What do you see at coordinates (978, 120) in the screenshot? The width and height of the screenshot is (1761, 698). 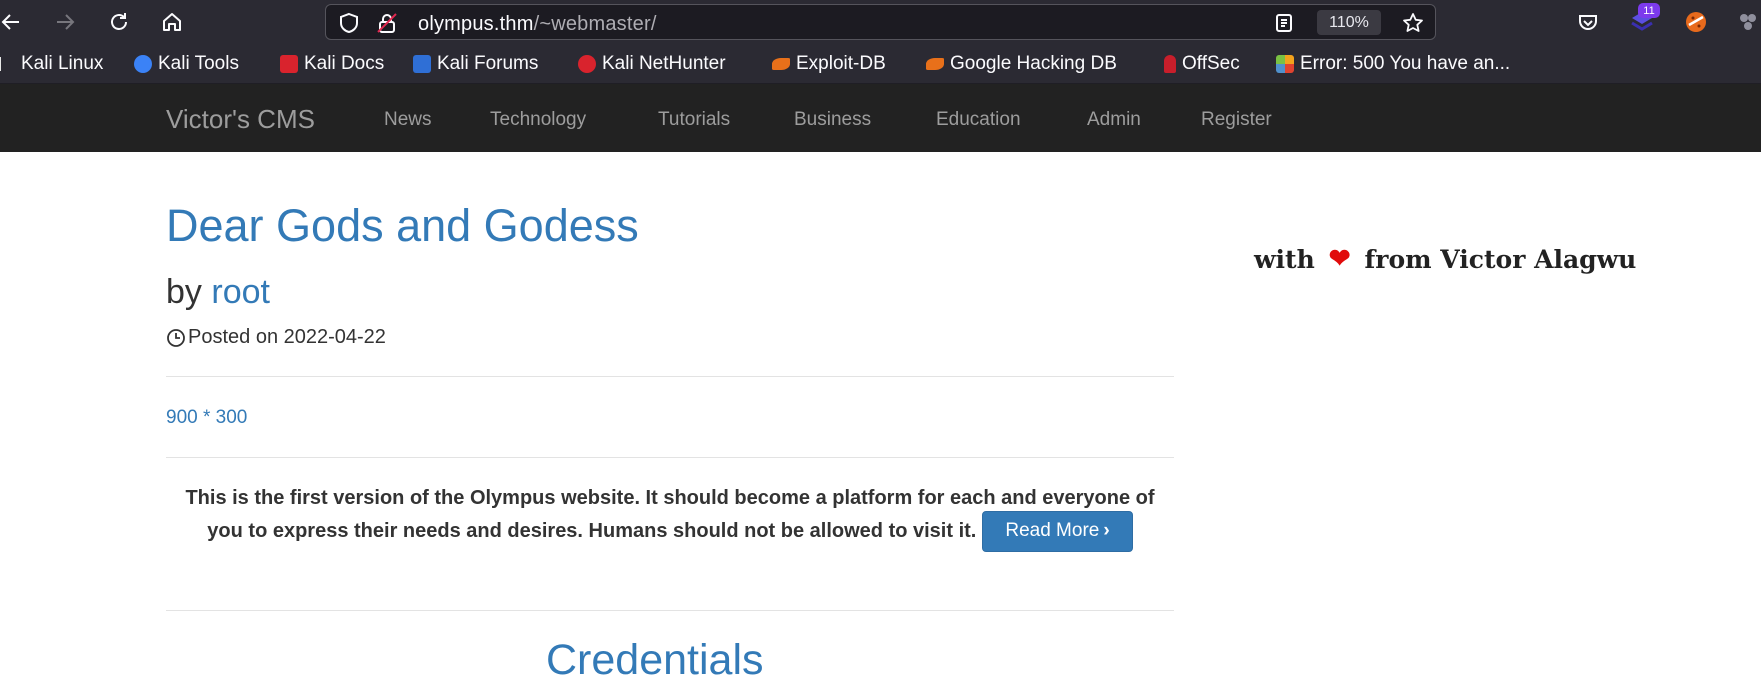 I see `nav-education: Education` at bounding box center [978, 120].